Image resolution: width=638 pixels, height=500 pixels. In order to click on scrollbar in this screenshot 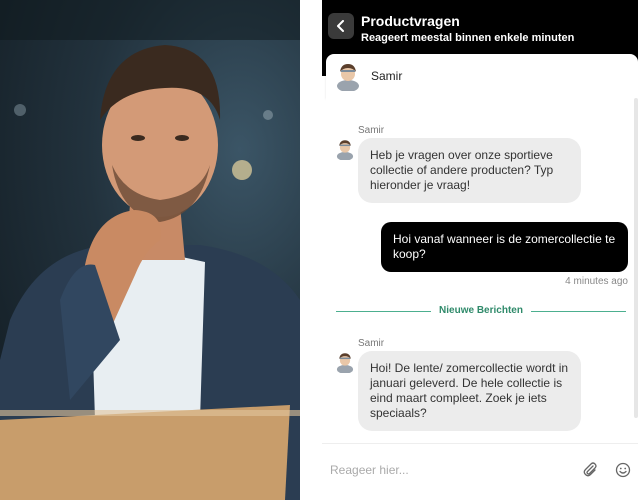, I will do `click(636, 258)`.